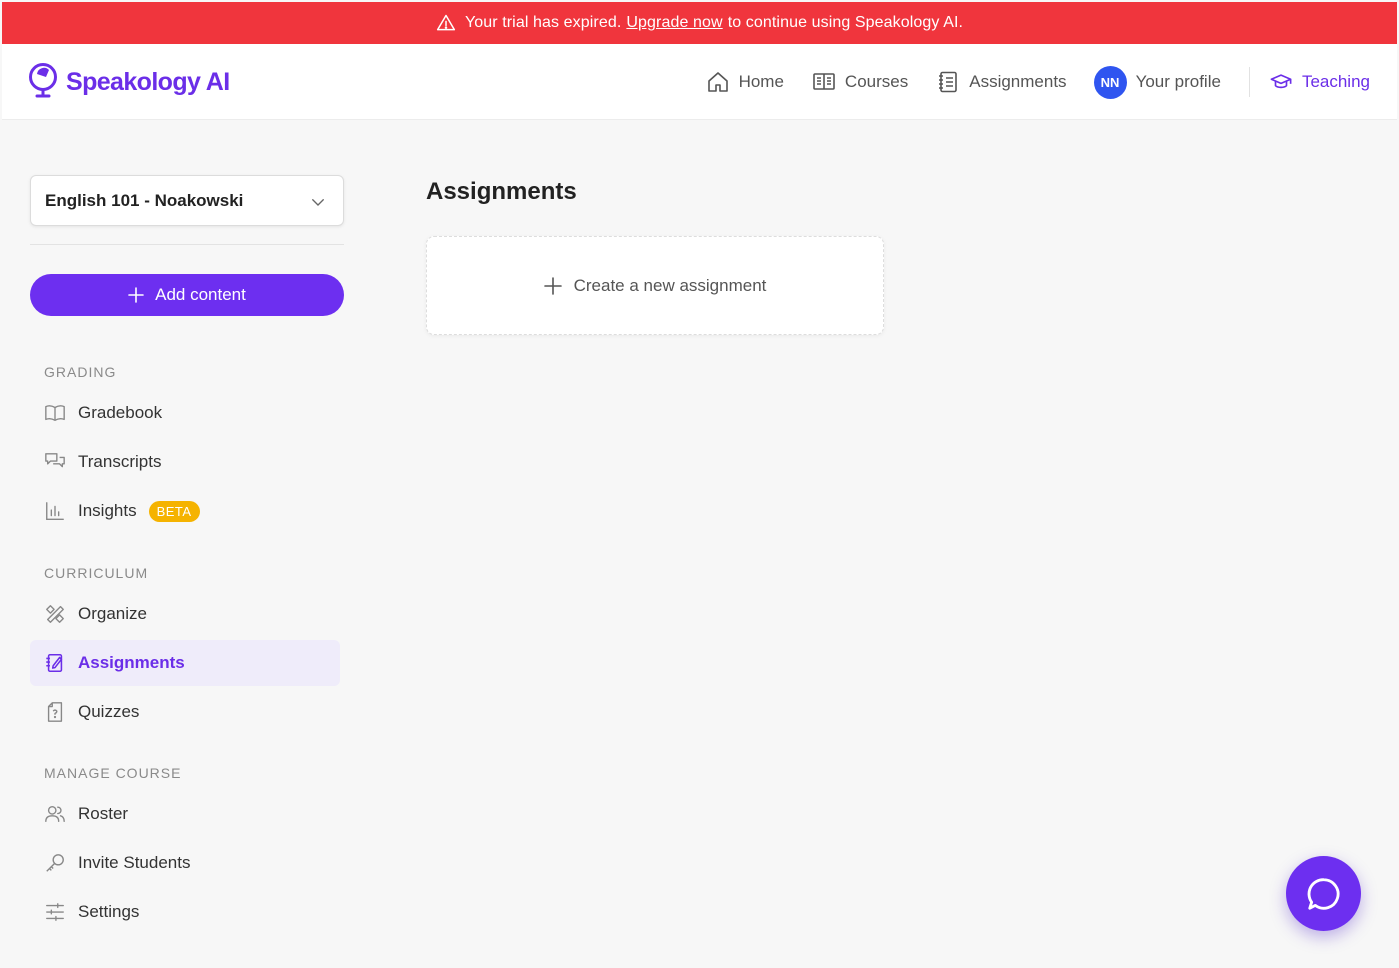 The height and width of the screenshot is (968, 1399). Describe the element at coordinates (1335, 81) in the screenshot. I see `nav-teaching-label: Teaching` at that location.